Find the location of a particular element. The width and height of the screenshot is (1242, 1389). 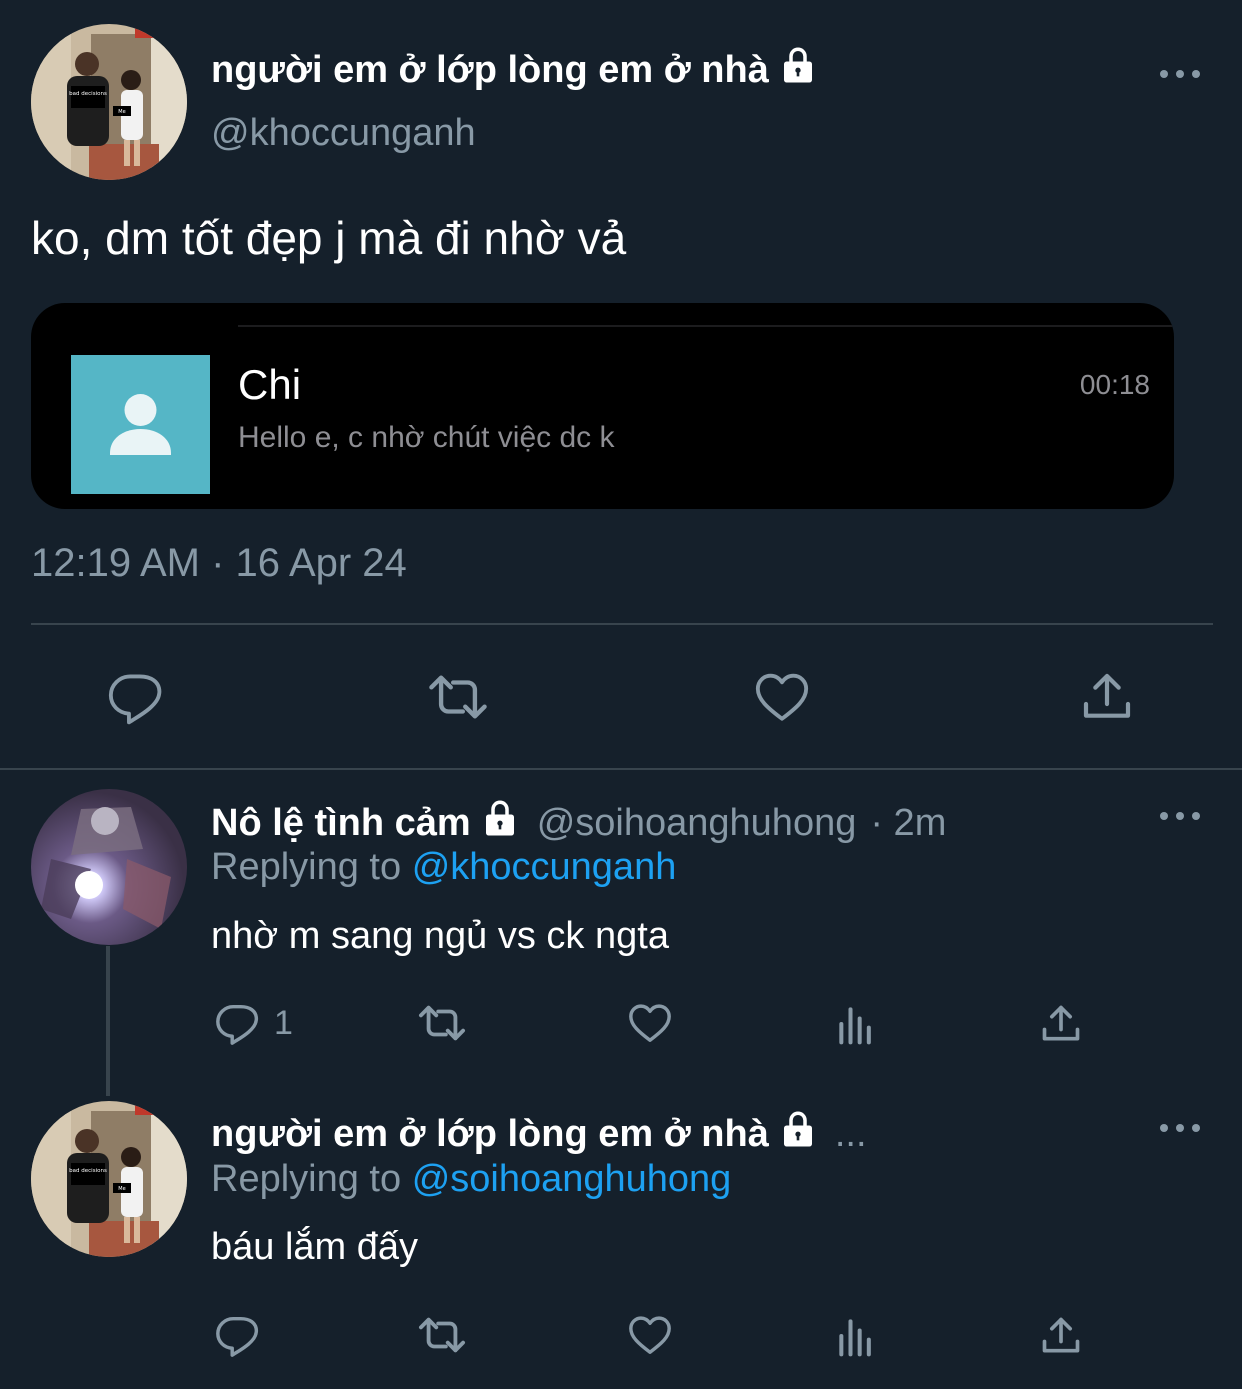

contact-avatar is located at coordinates (140, 424).